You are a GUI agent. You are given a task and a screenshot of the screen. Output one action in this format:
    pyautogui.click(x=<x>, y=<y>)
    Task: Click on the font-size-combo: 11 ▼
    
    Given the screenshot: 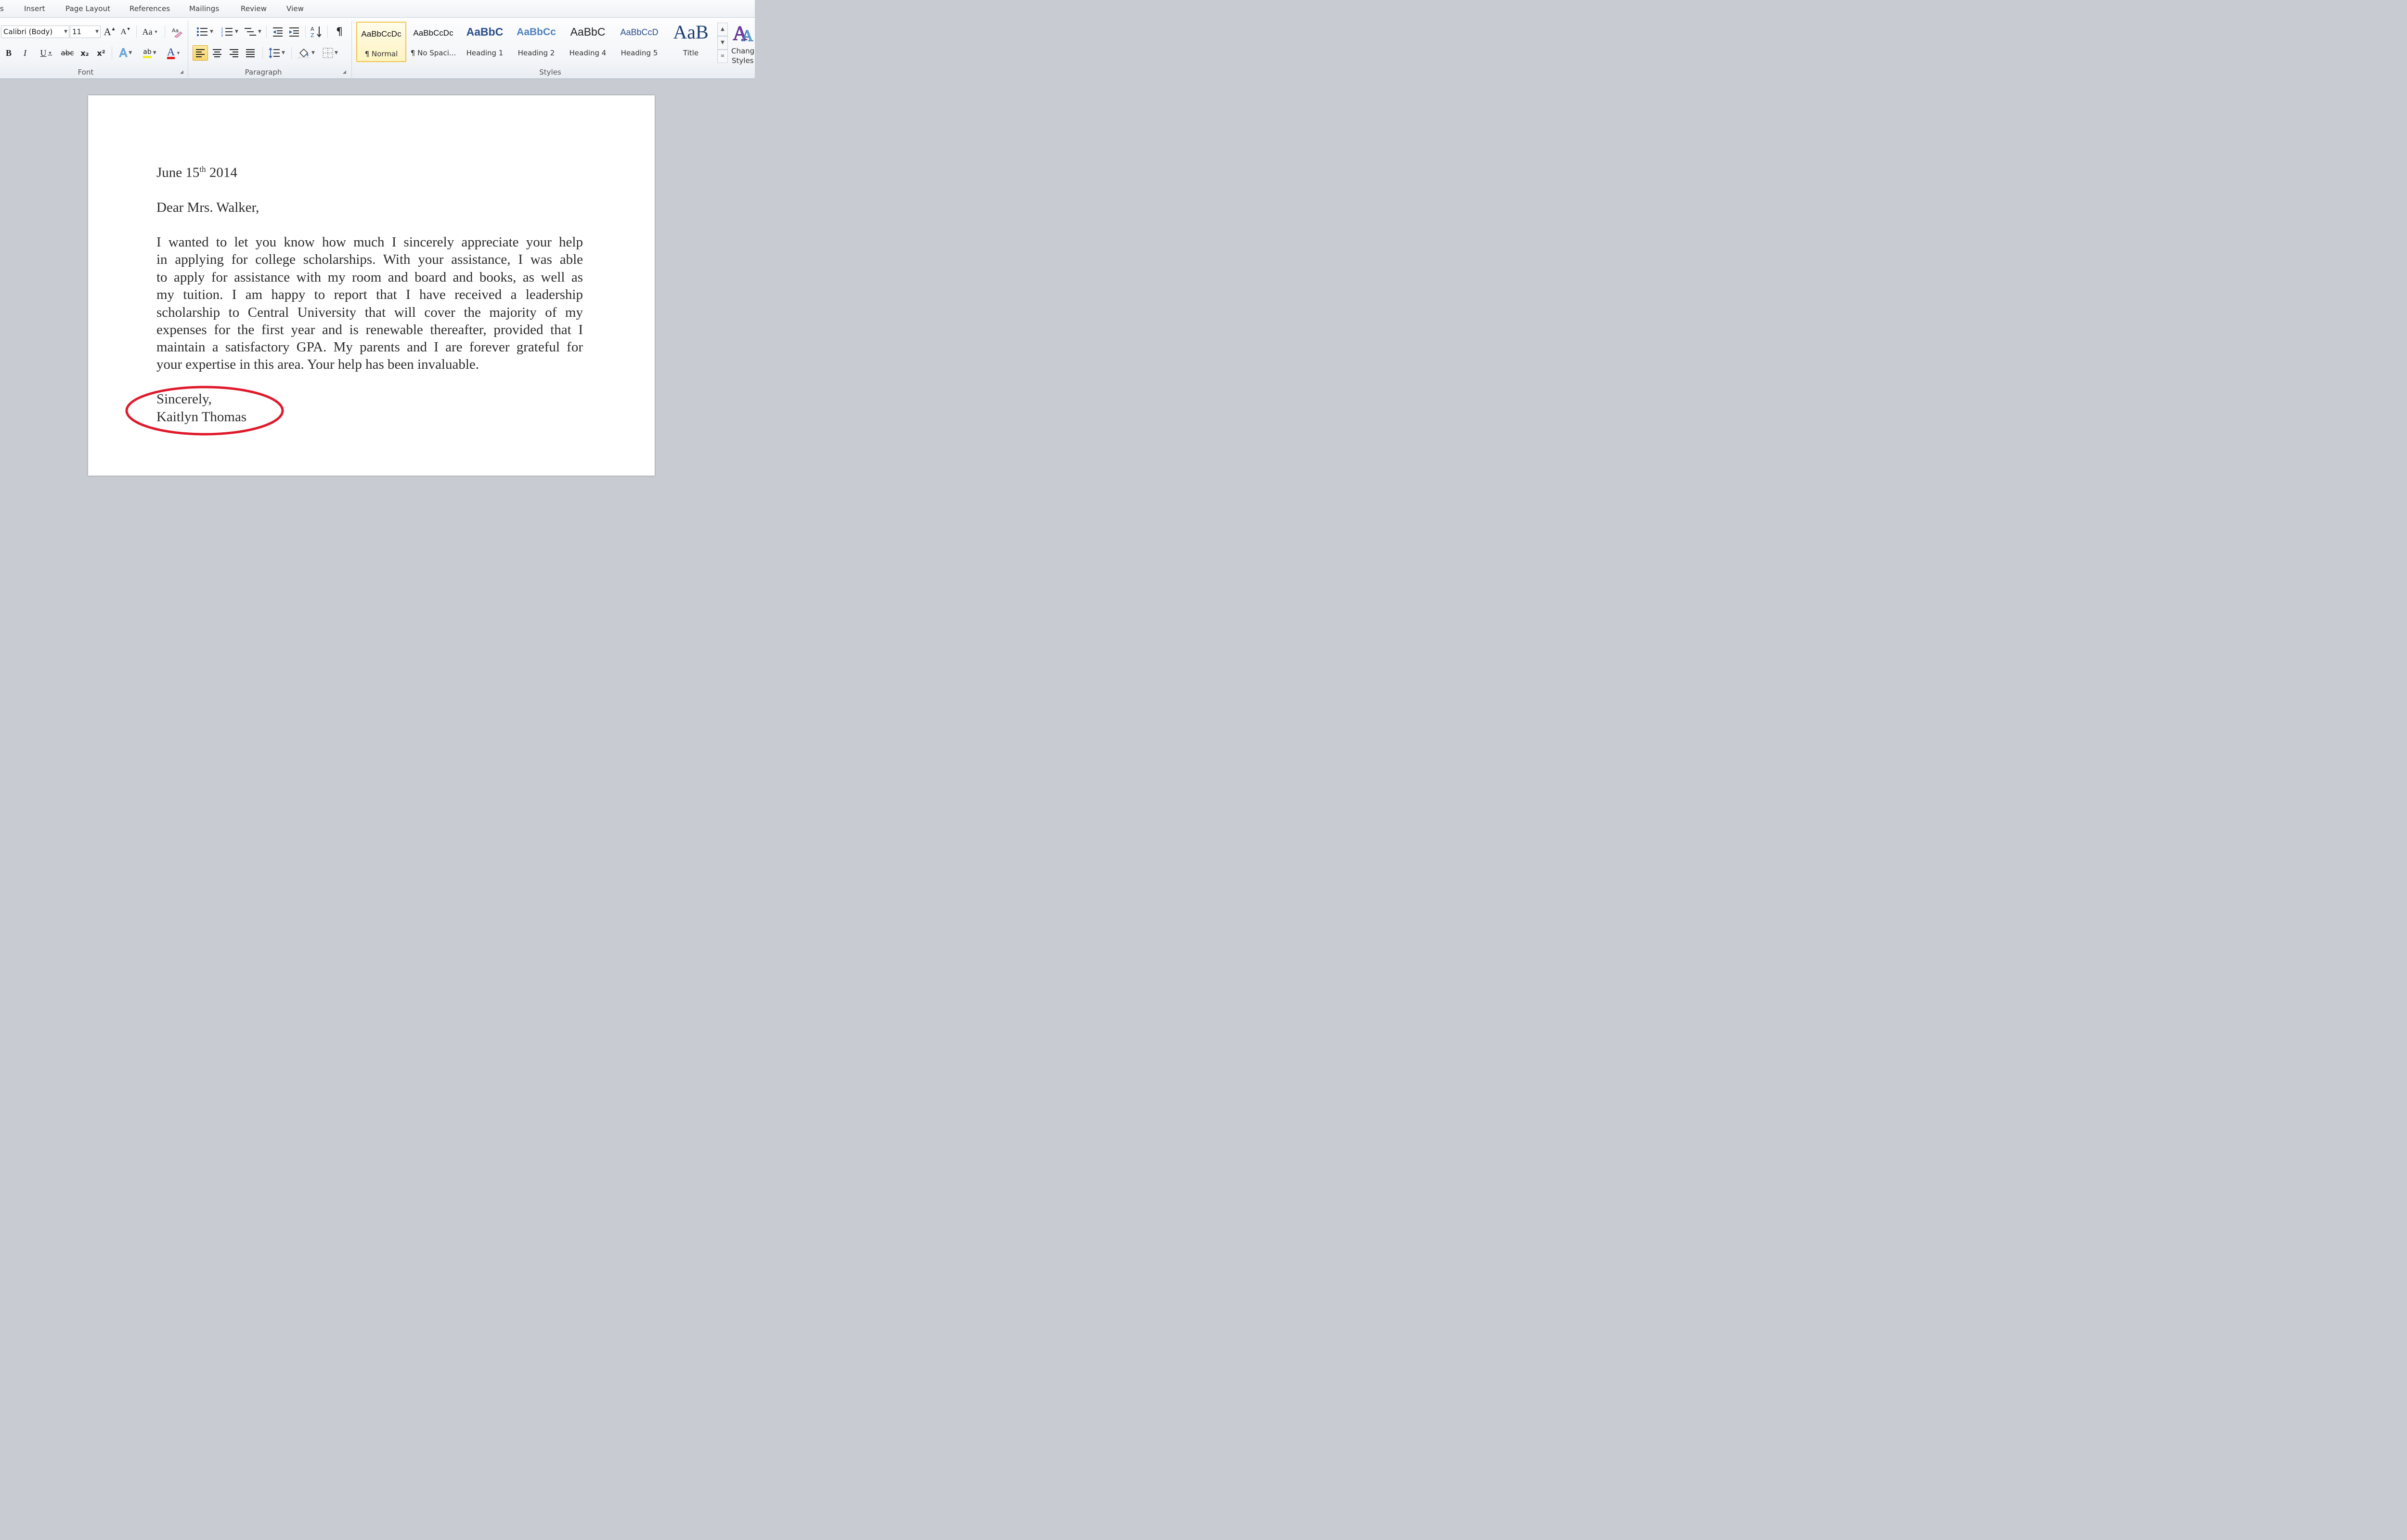 What is the action you would take?
    pyautogui.click(x=85, y=32)
    